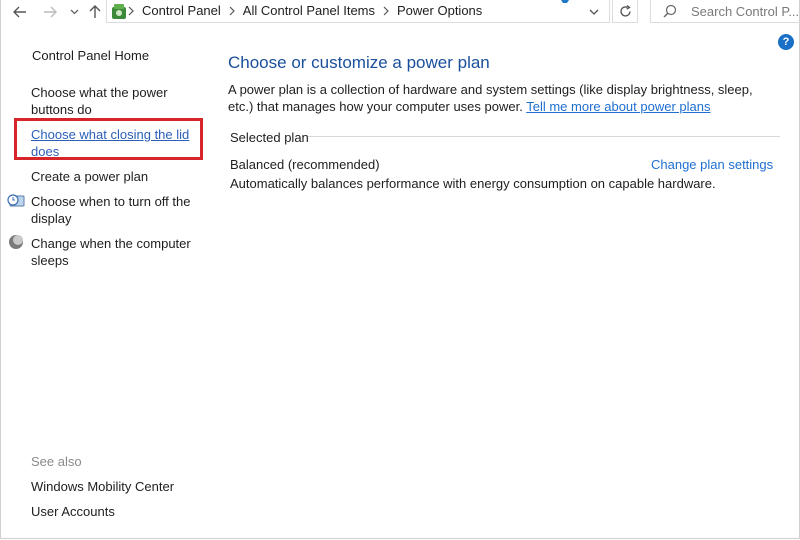  I want to click on monitor-clock-icon, so click(16, 200).